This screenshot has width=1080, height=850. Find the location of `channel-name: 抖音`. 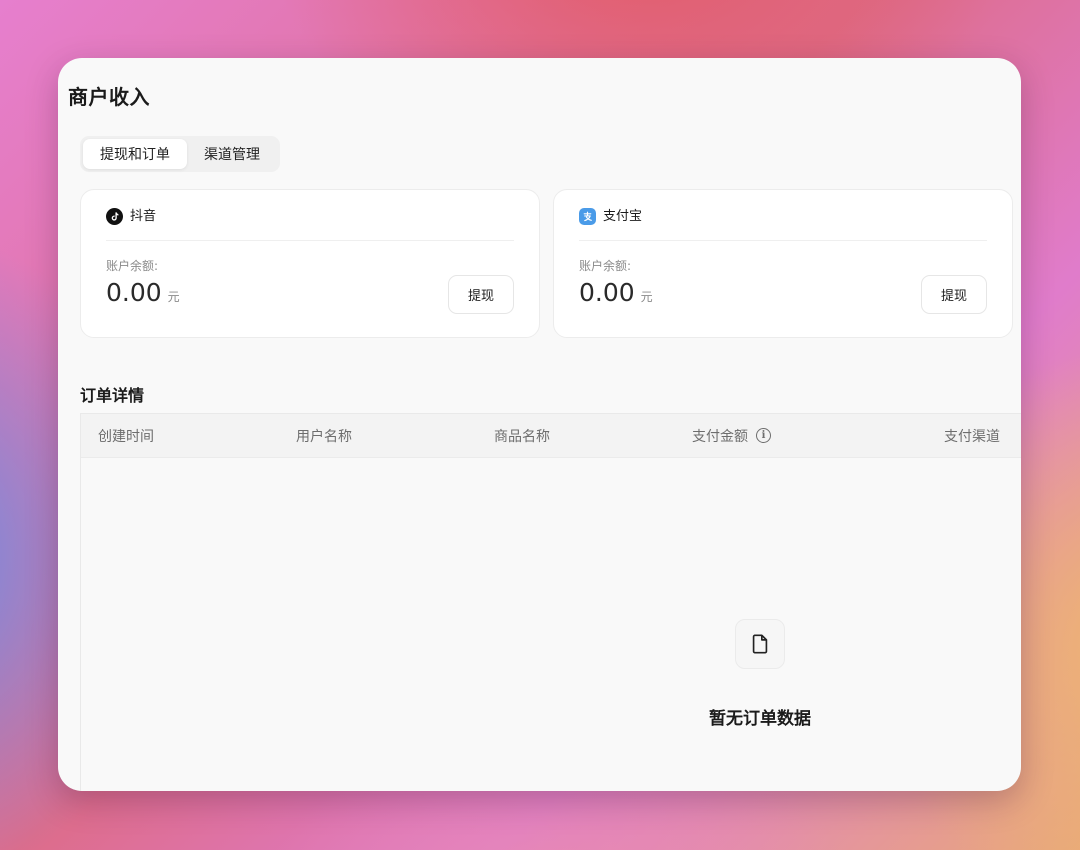

channel-name: 抖音 is located at coordinates (143, 216).